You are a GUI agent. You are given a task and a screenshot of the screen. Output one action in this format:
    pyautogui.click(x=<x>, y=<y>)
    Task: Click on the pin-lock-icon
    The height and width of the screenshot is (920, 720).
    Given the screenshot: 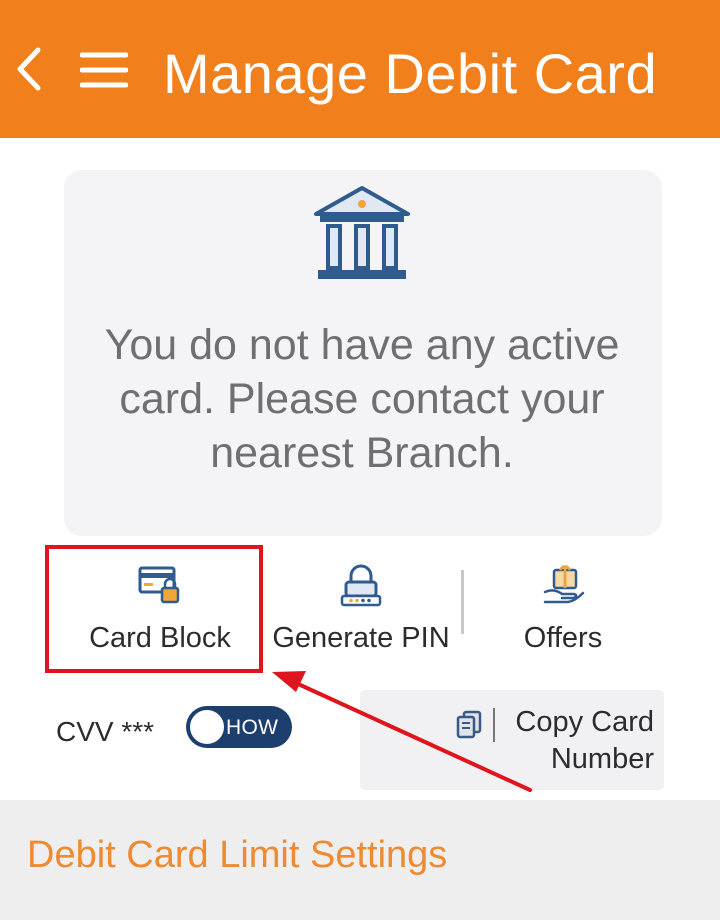 What is the action you would take?
    pyautogui.click(x=361, y=585)
    